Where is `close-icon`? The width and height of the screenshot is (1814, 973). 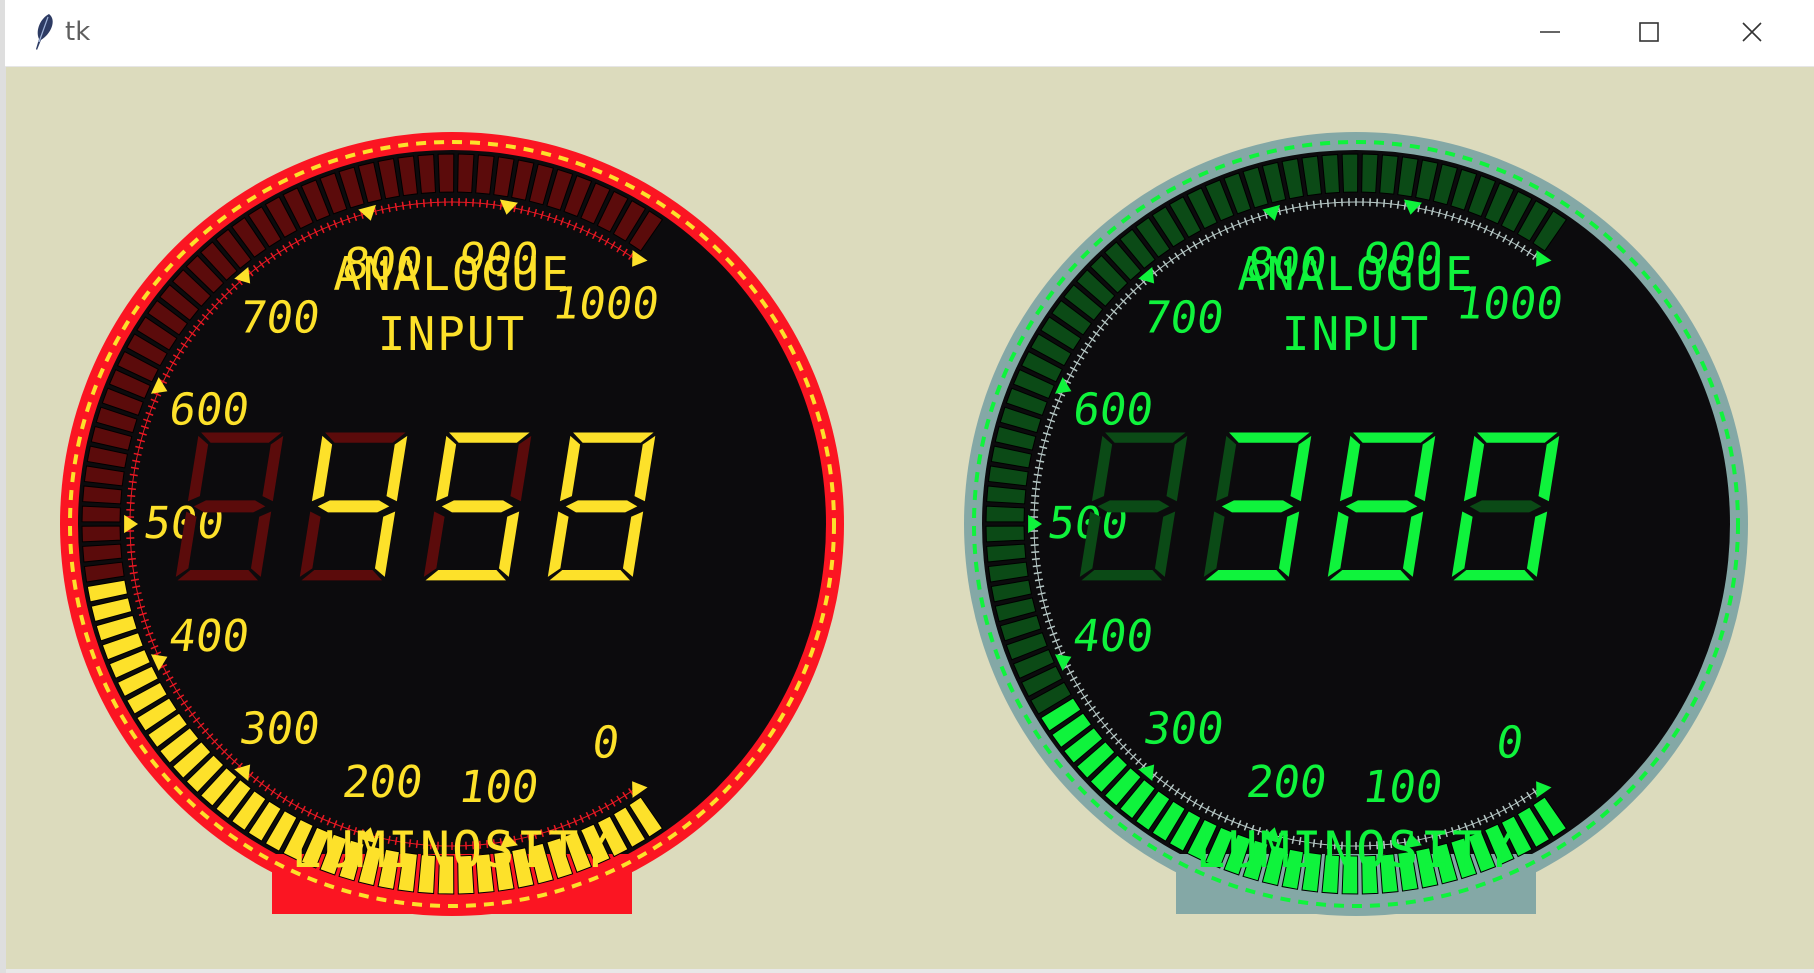 close-icon is located at coordinates (1752, 32).